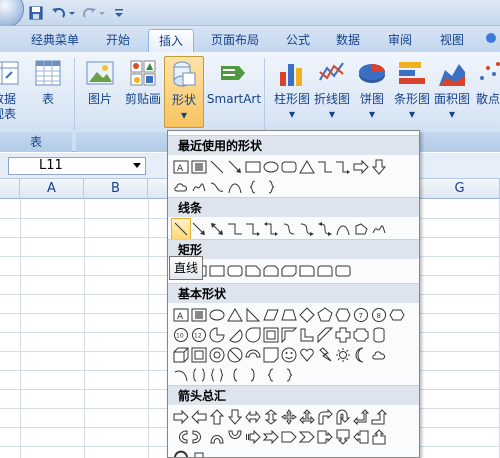 This screenshot has width=500, height=458. Describe the element at coordinates (217, 417) in the screenshot. I see `up-arrow-shape-icon` at that location.